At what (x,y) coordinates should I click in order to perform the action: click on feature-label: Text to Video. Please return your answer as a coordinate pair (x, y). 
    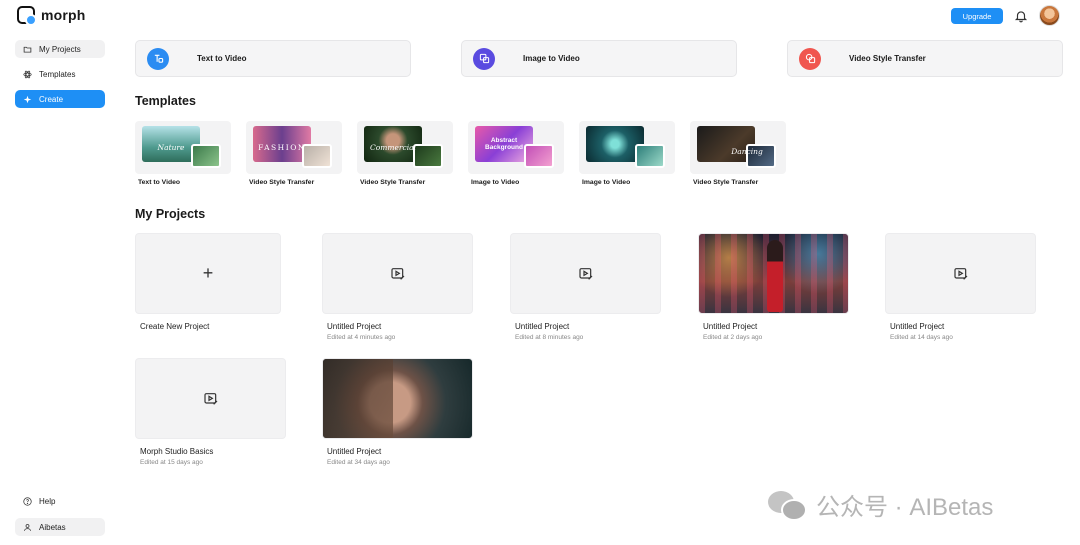
    Looking at the image, I should click on (222, 58).